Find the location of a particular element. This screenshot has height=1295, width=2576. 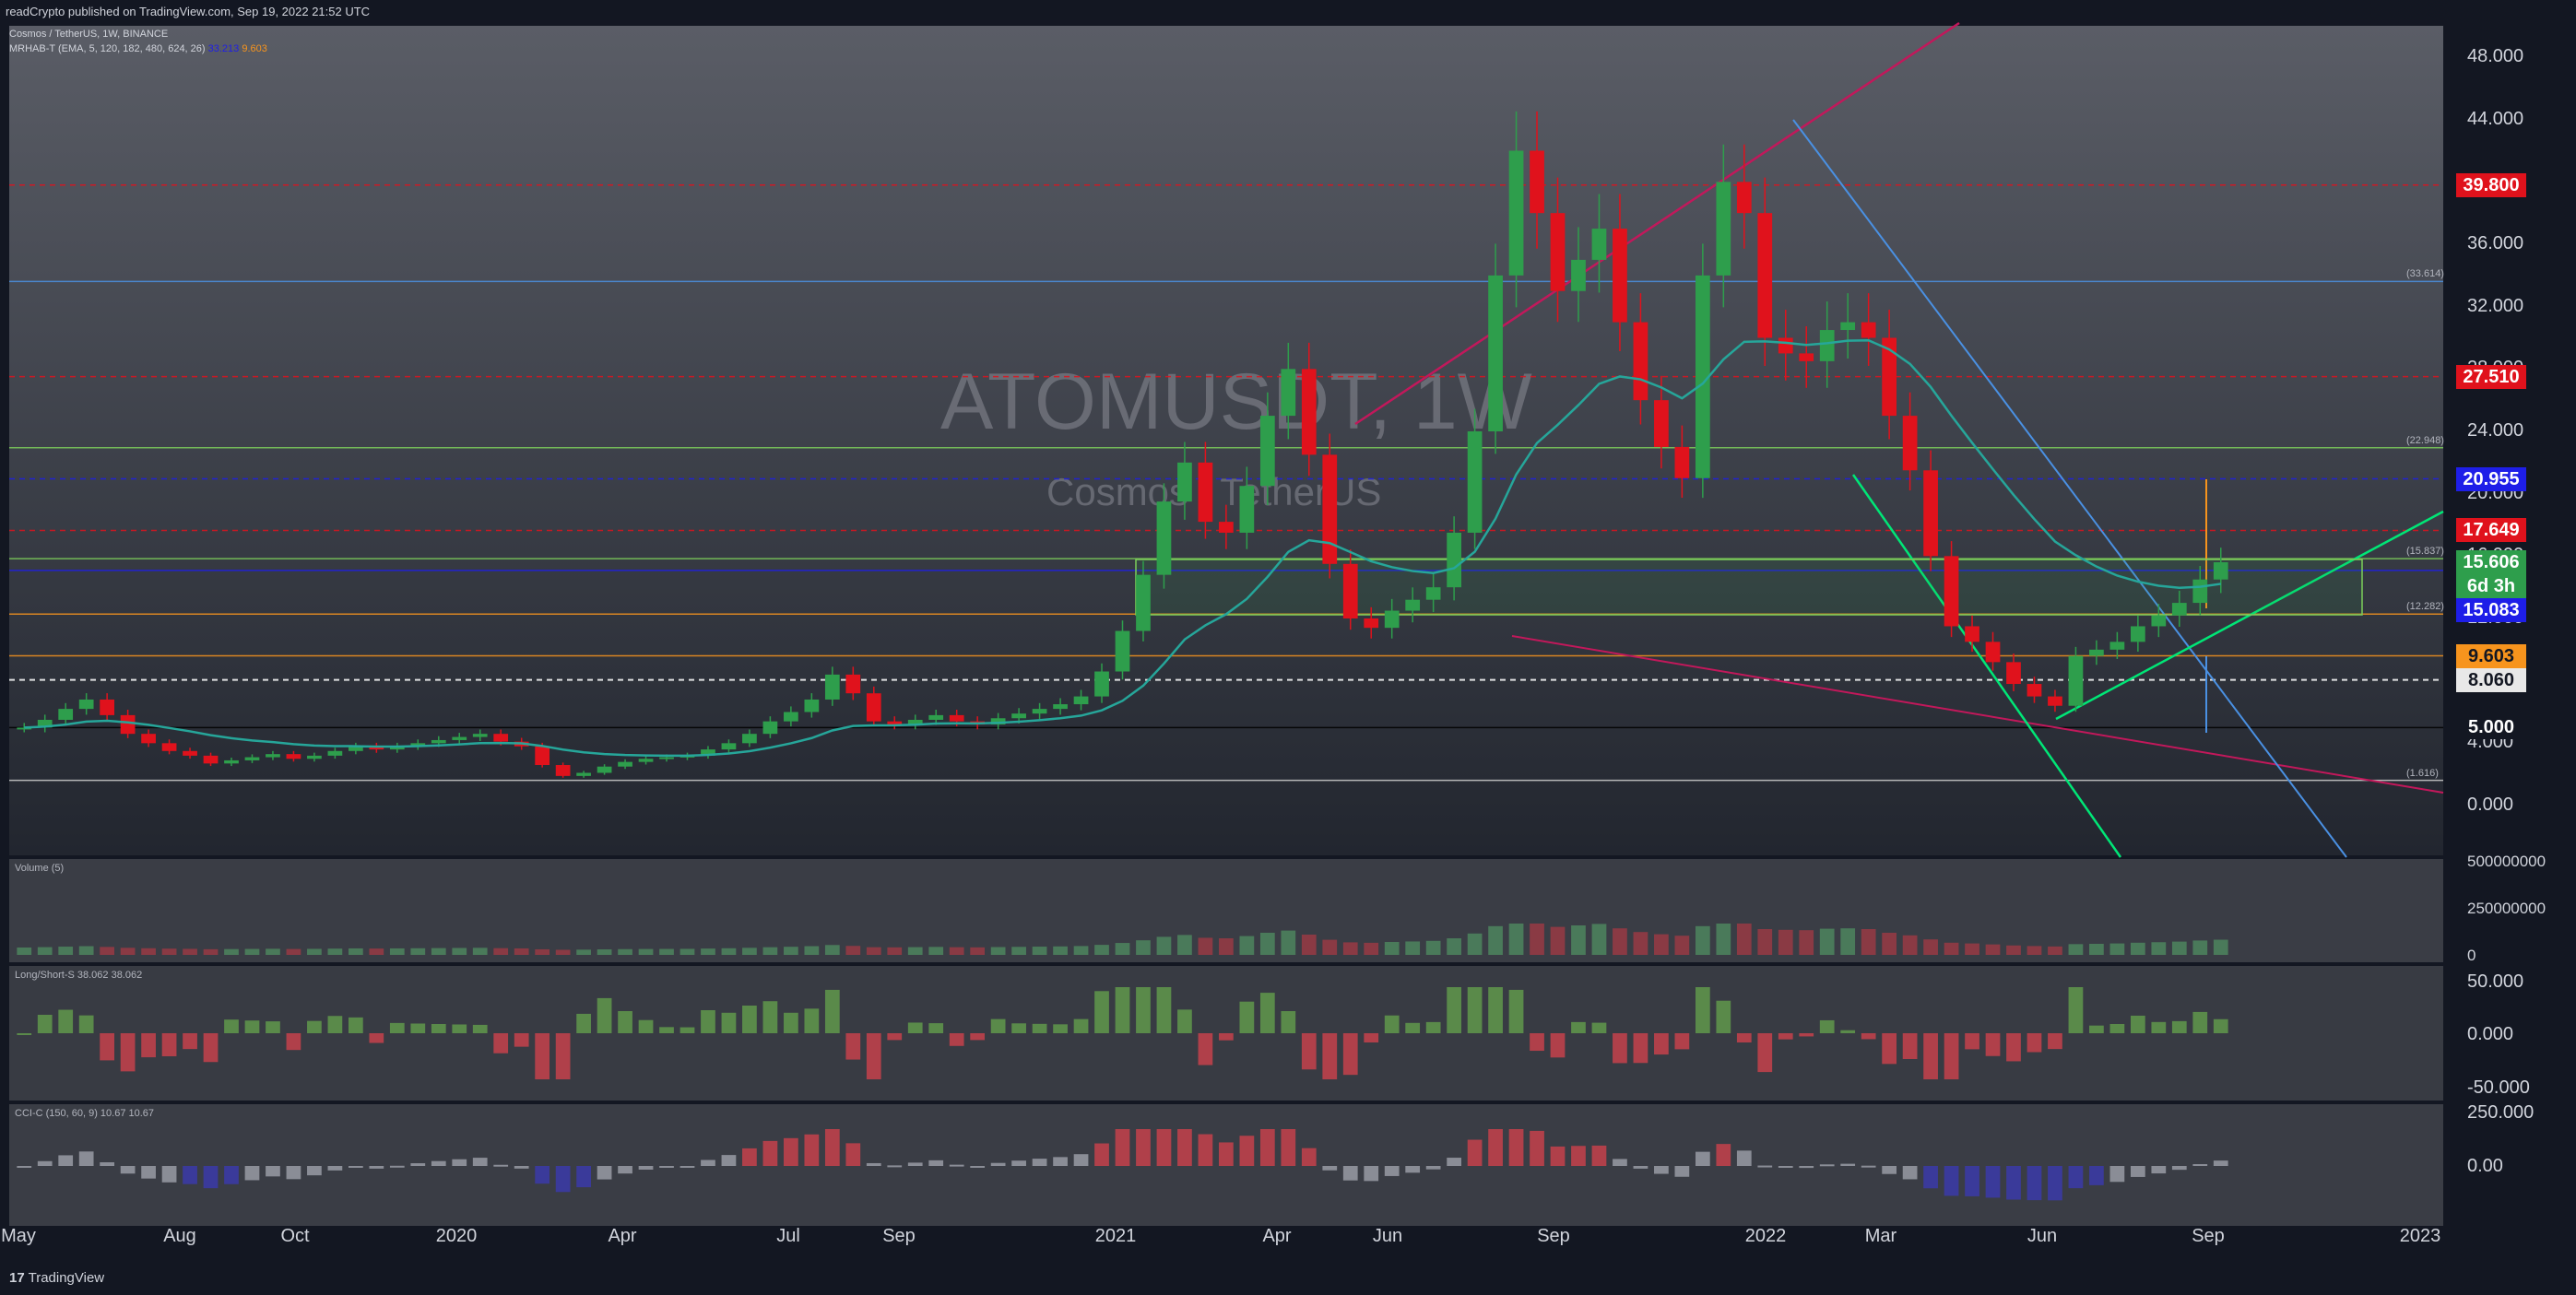

tradingview-logo: 17 TradingView is located at coordinates (56, 1278).